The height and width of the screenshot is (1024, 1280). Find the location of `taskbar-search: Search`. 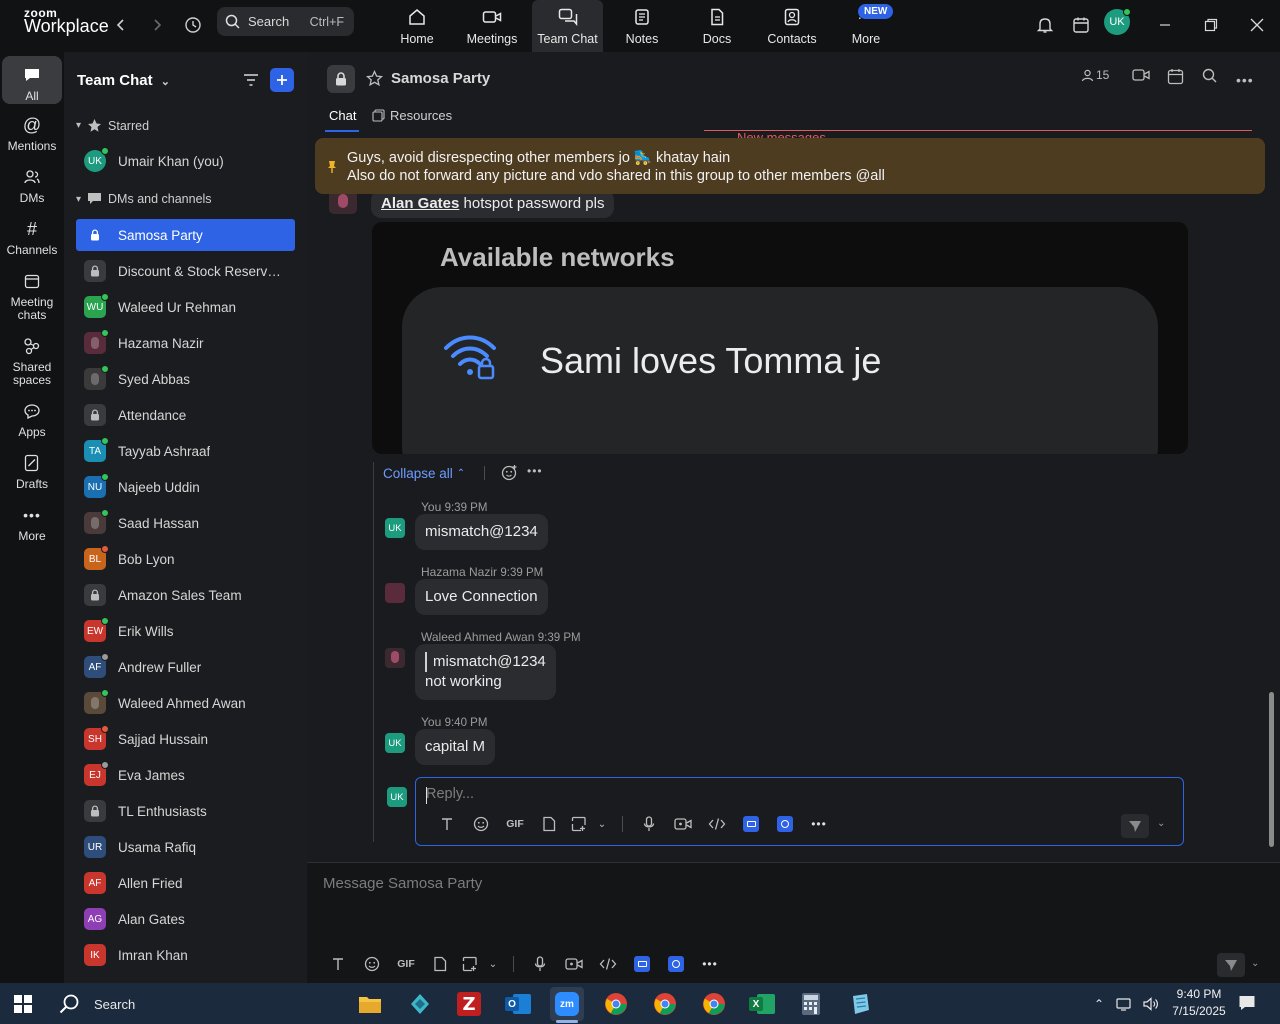

taskbar-search: Search is located at coordinates (96, 1004).